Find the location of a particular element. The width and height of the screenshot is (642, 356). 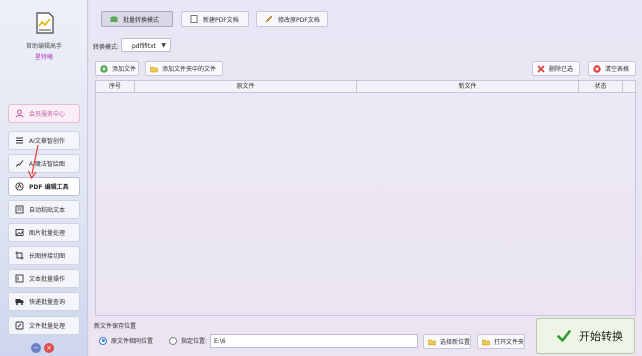

add-file-button: 添加文件 is located at coordinates (117, 68).